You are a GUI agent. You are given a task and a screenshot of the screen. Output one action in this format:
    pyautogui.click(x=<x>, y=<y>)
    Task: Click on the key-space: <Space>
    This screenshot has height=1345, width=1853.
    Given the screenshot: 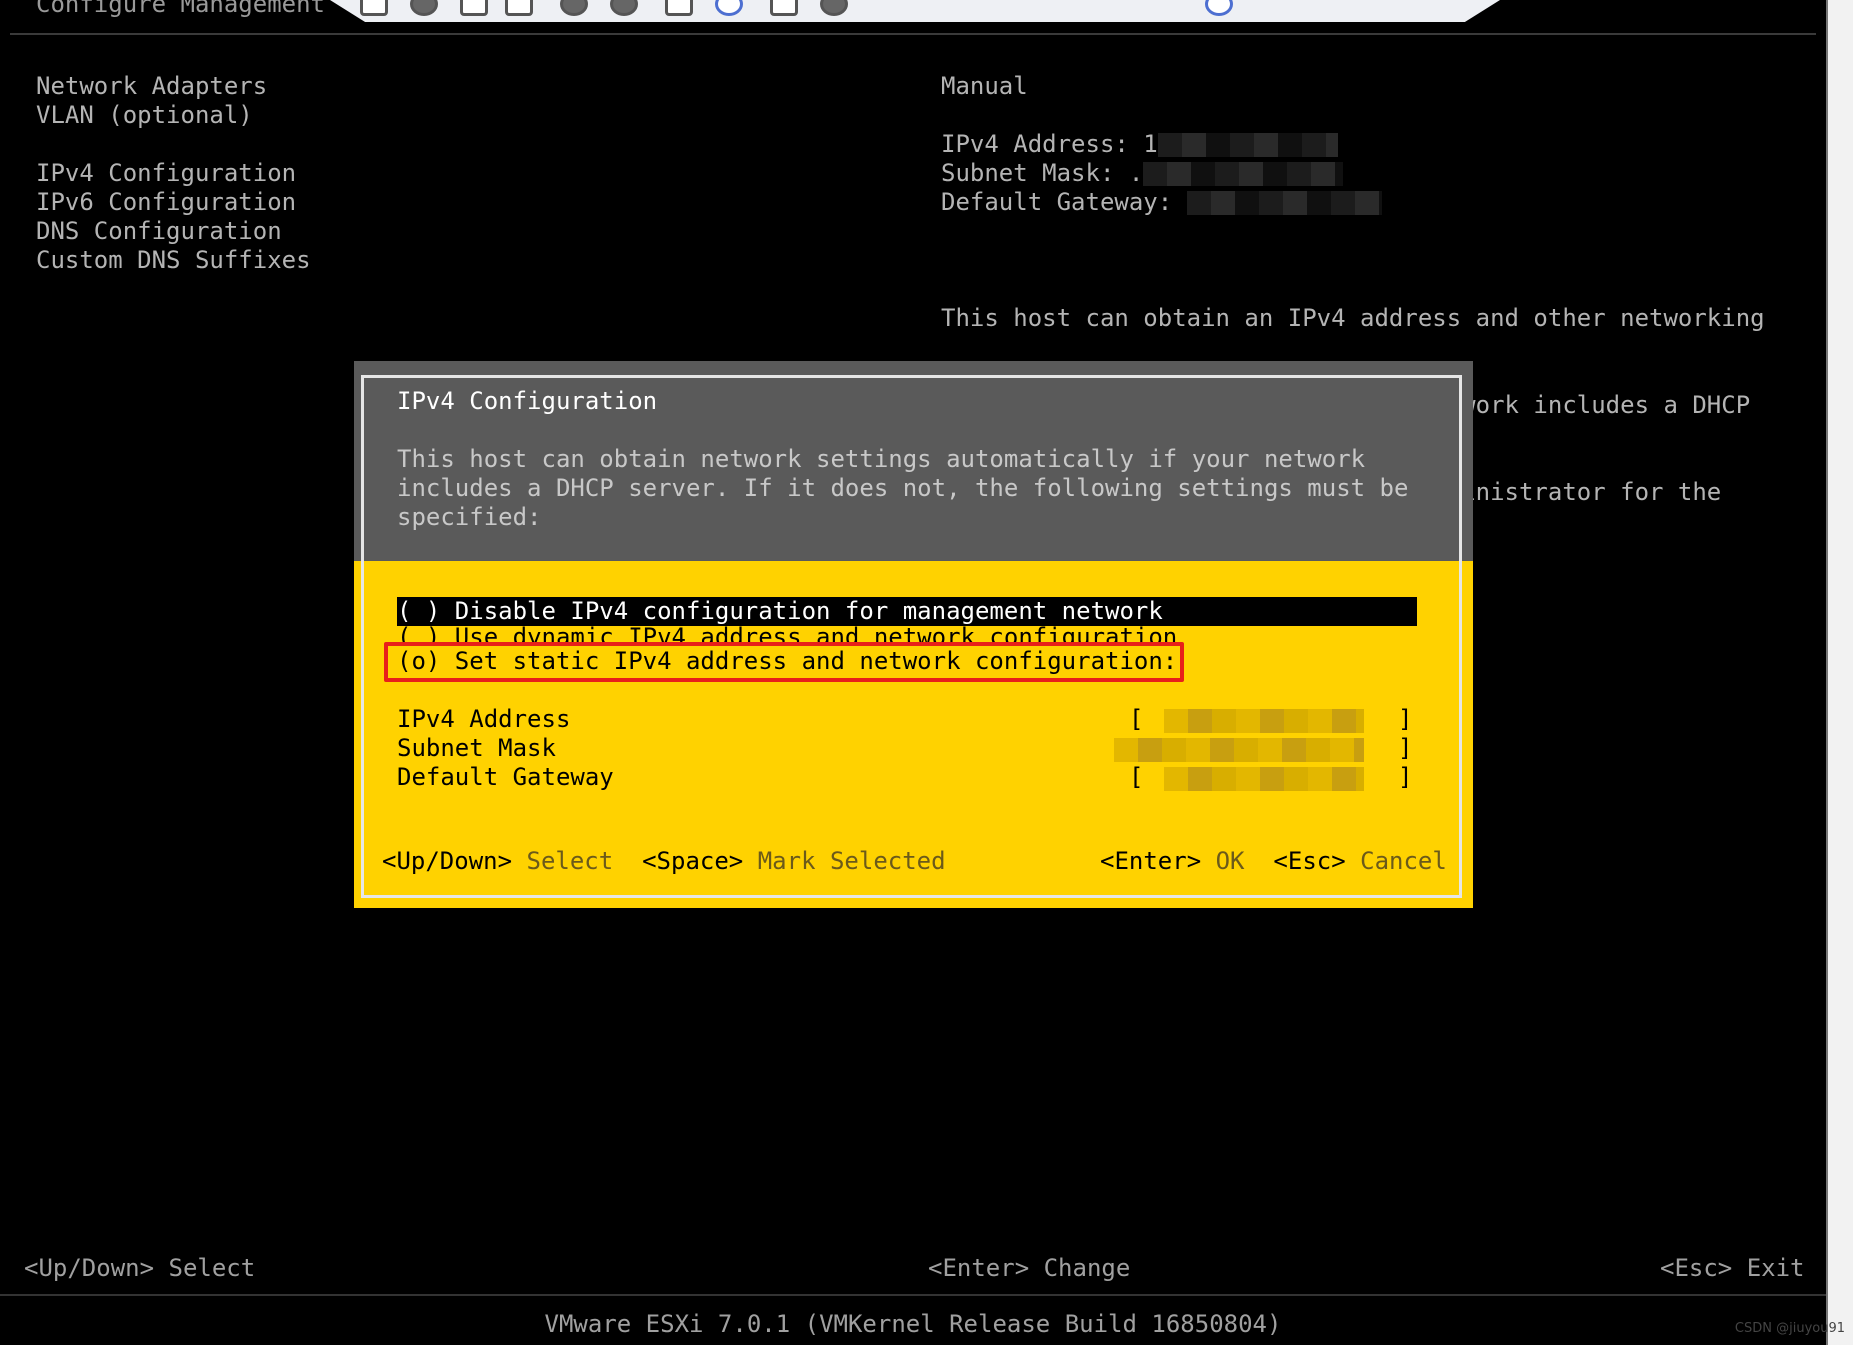 What is the action you would take?
    pyautogui.click(x=693, y=861)
    